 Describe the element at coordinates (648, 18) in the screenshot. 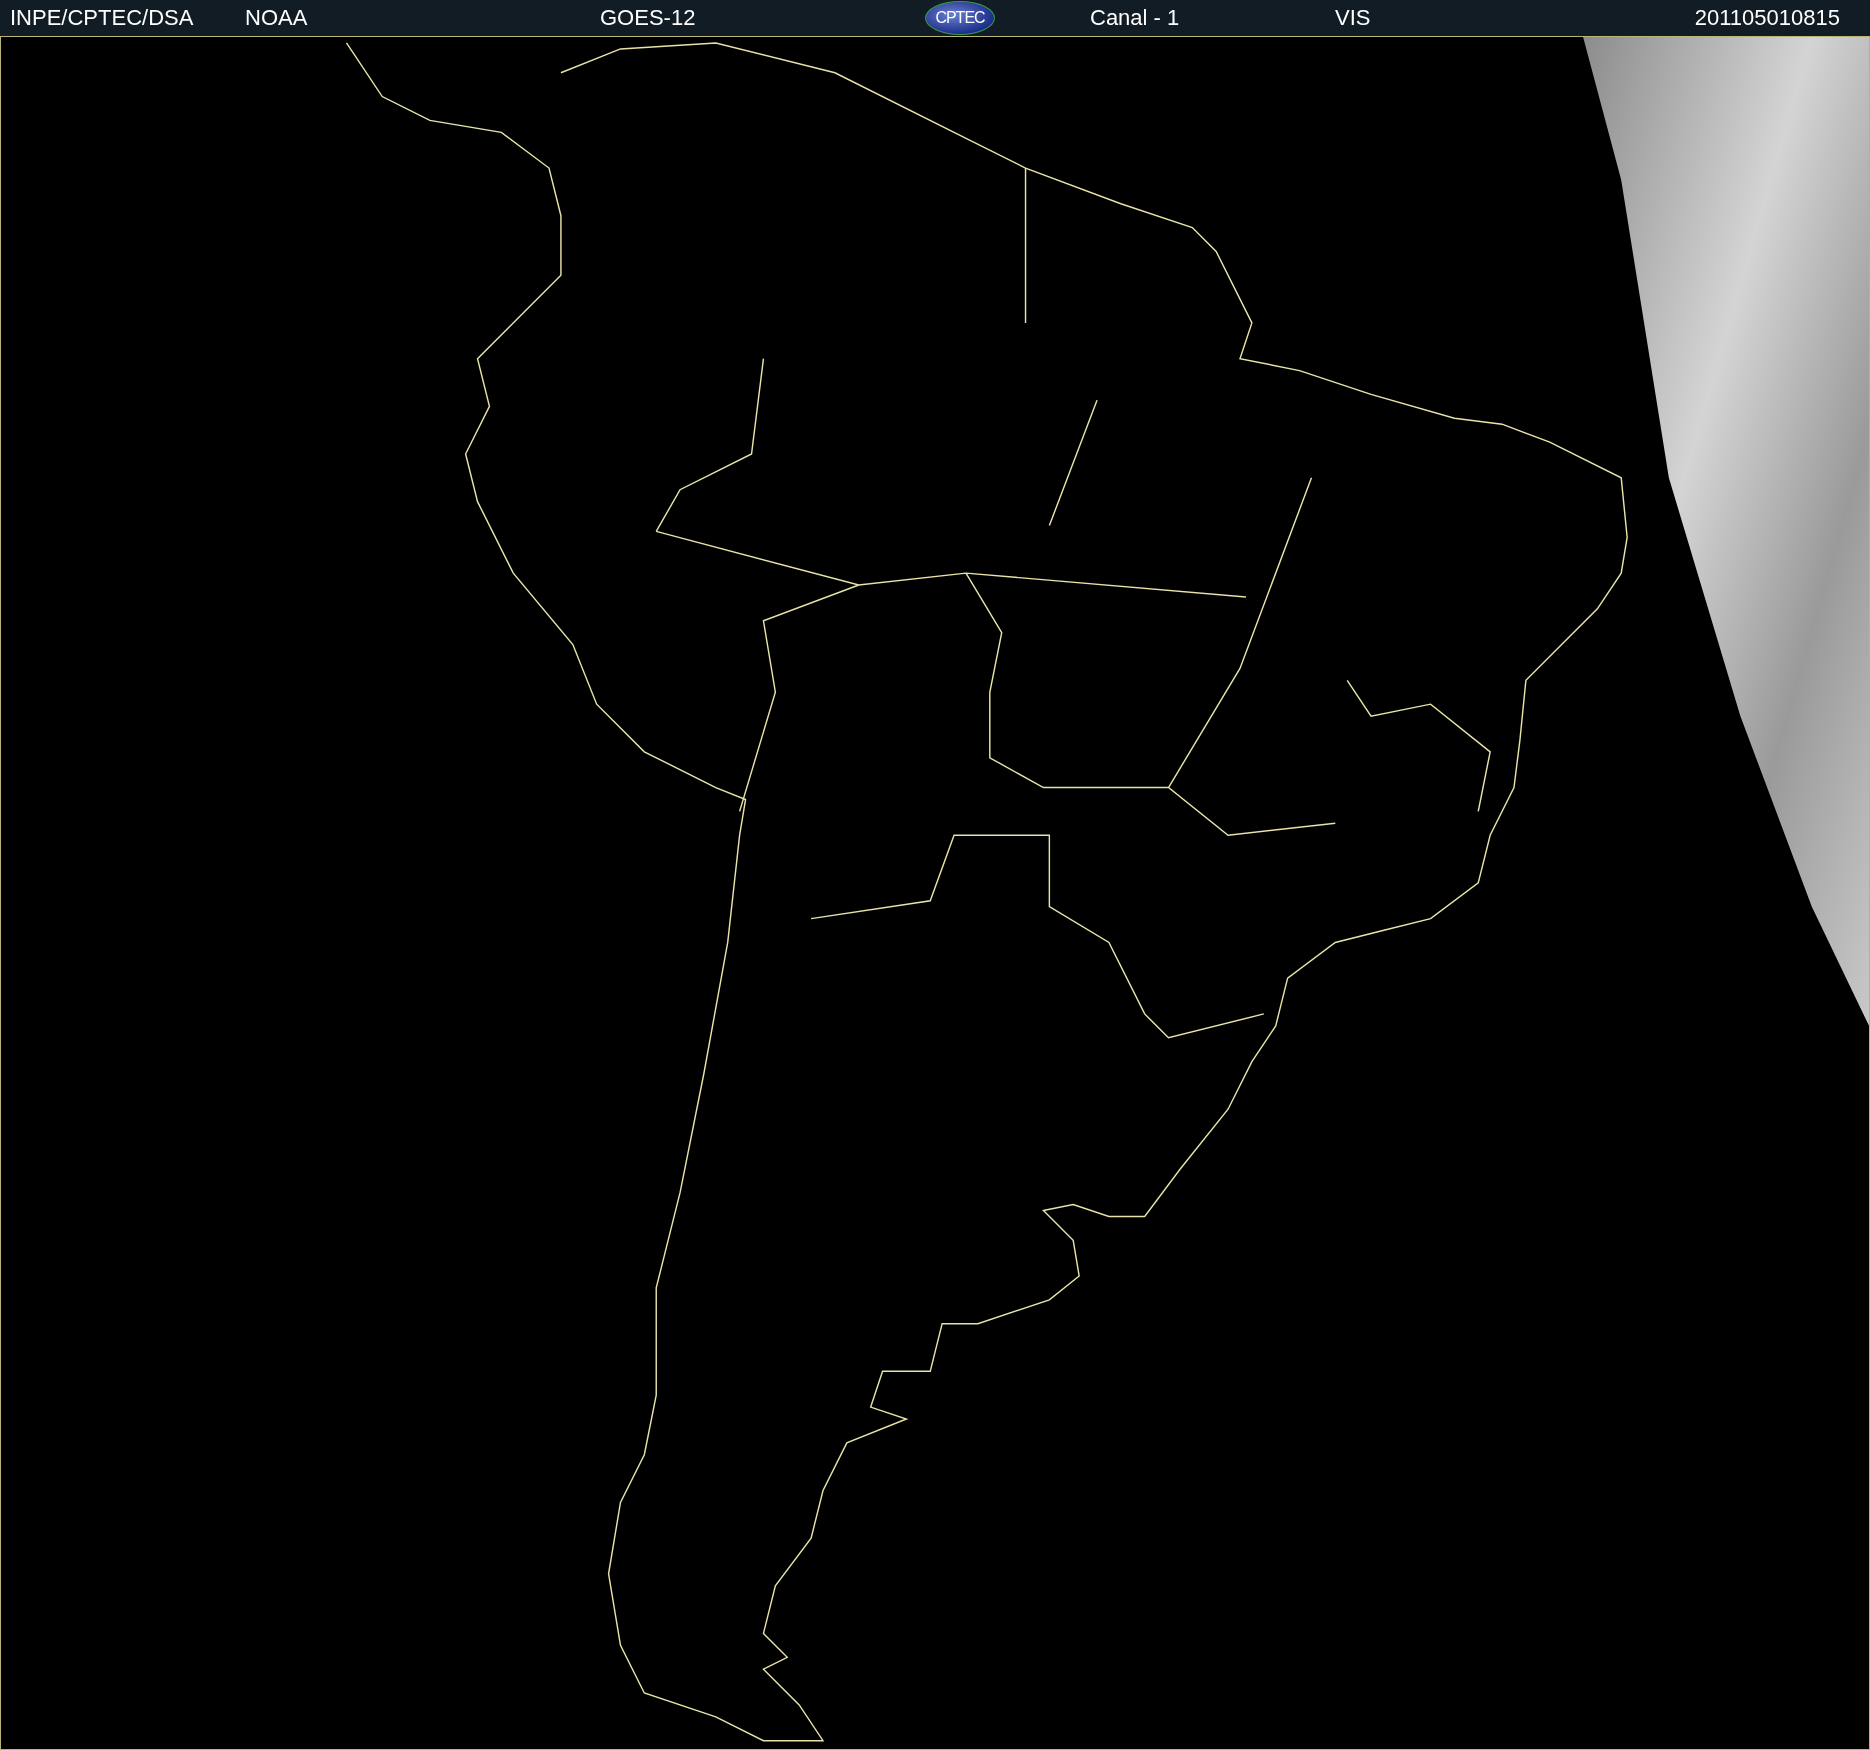

I see `header-label: GOES-12` at that location.